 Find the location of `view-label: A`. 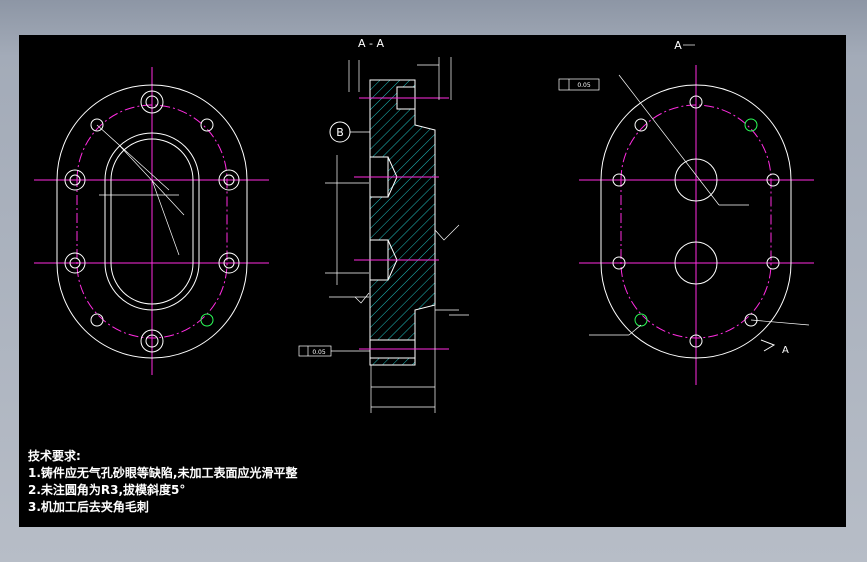

view-label: A is located at coordinates (678, 45).